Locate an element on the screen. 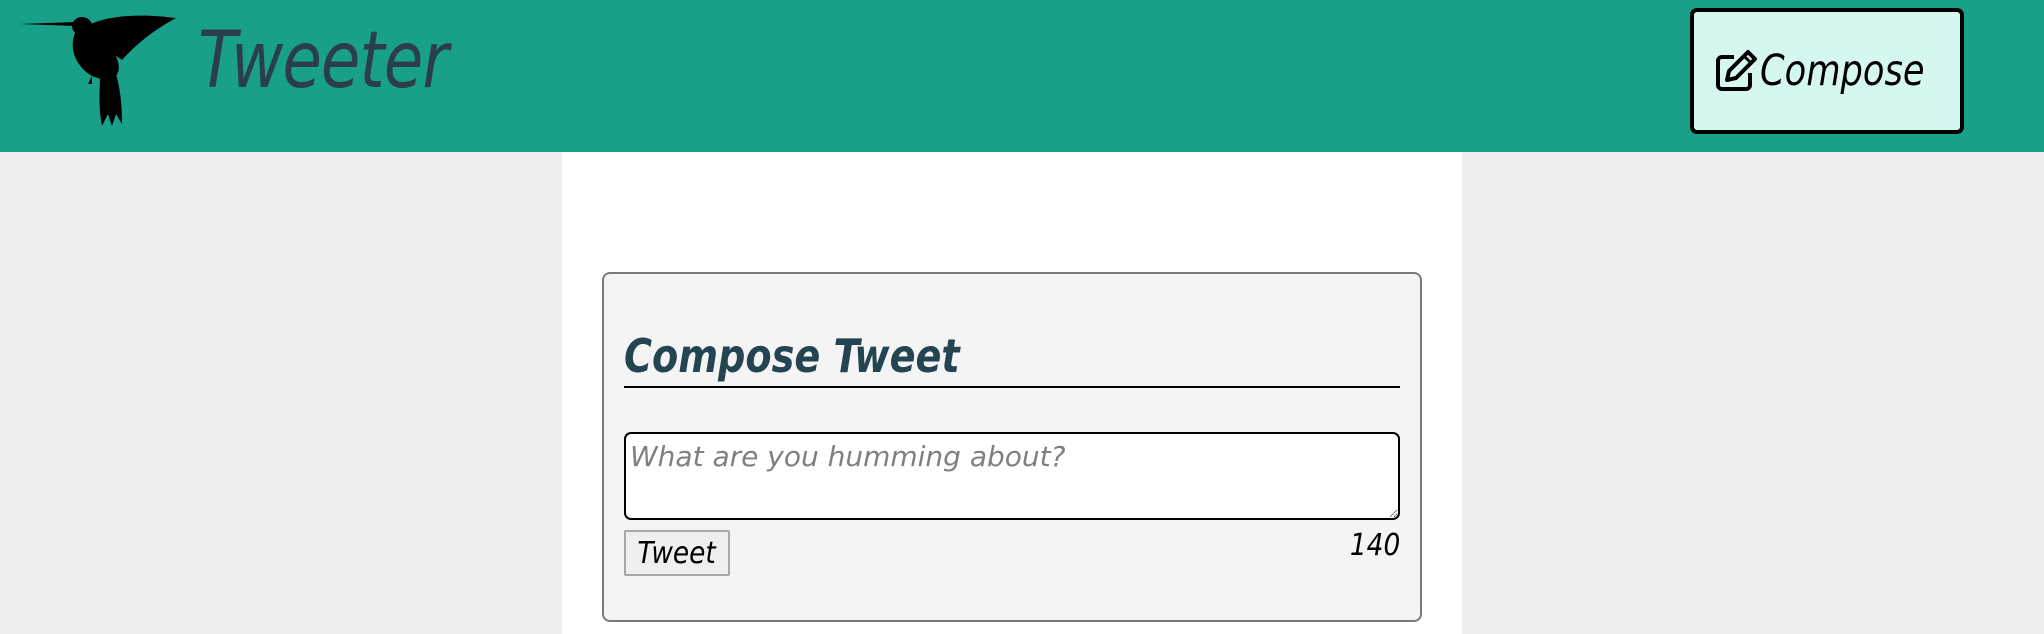 The image size is (2044, 634). brand-title: Tweeter is located at coordinates (323, 61).